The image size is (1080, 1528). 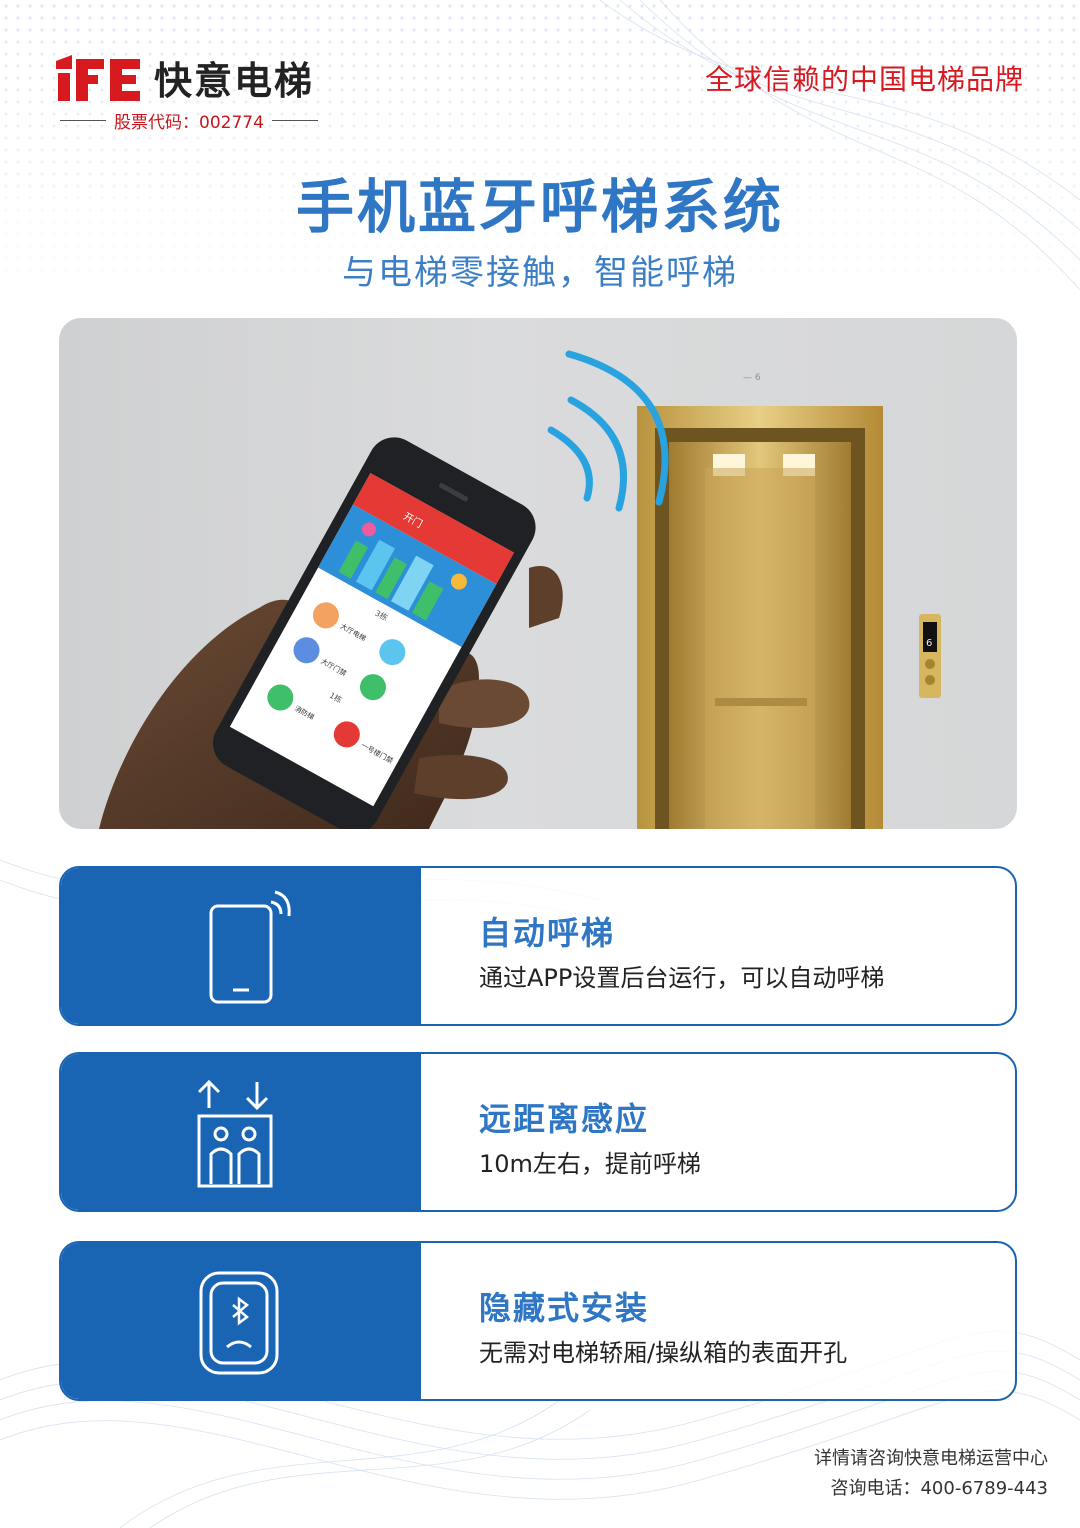 I want to click on smartphone-signal-icon, so click(x=250, y=947).